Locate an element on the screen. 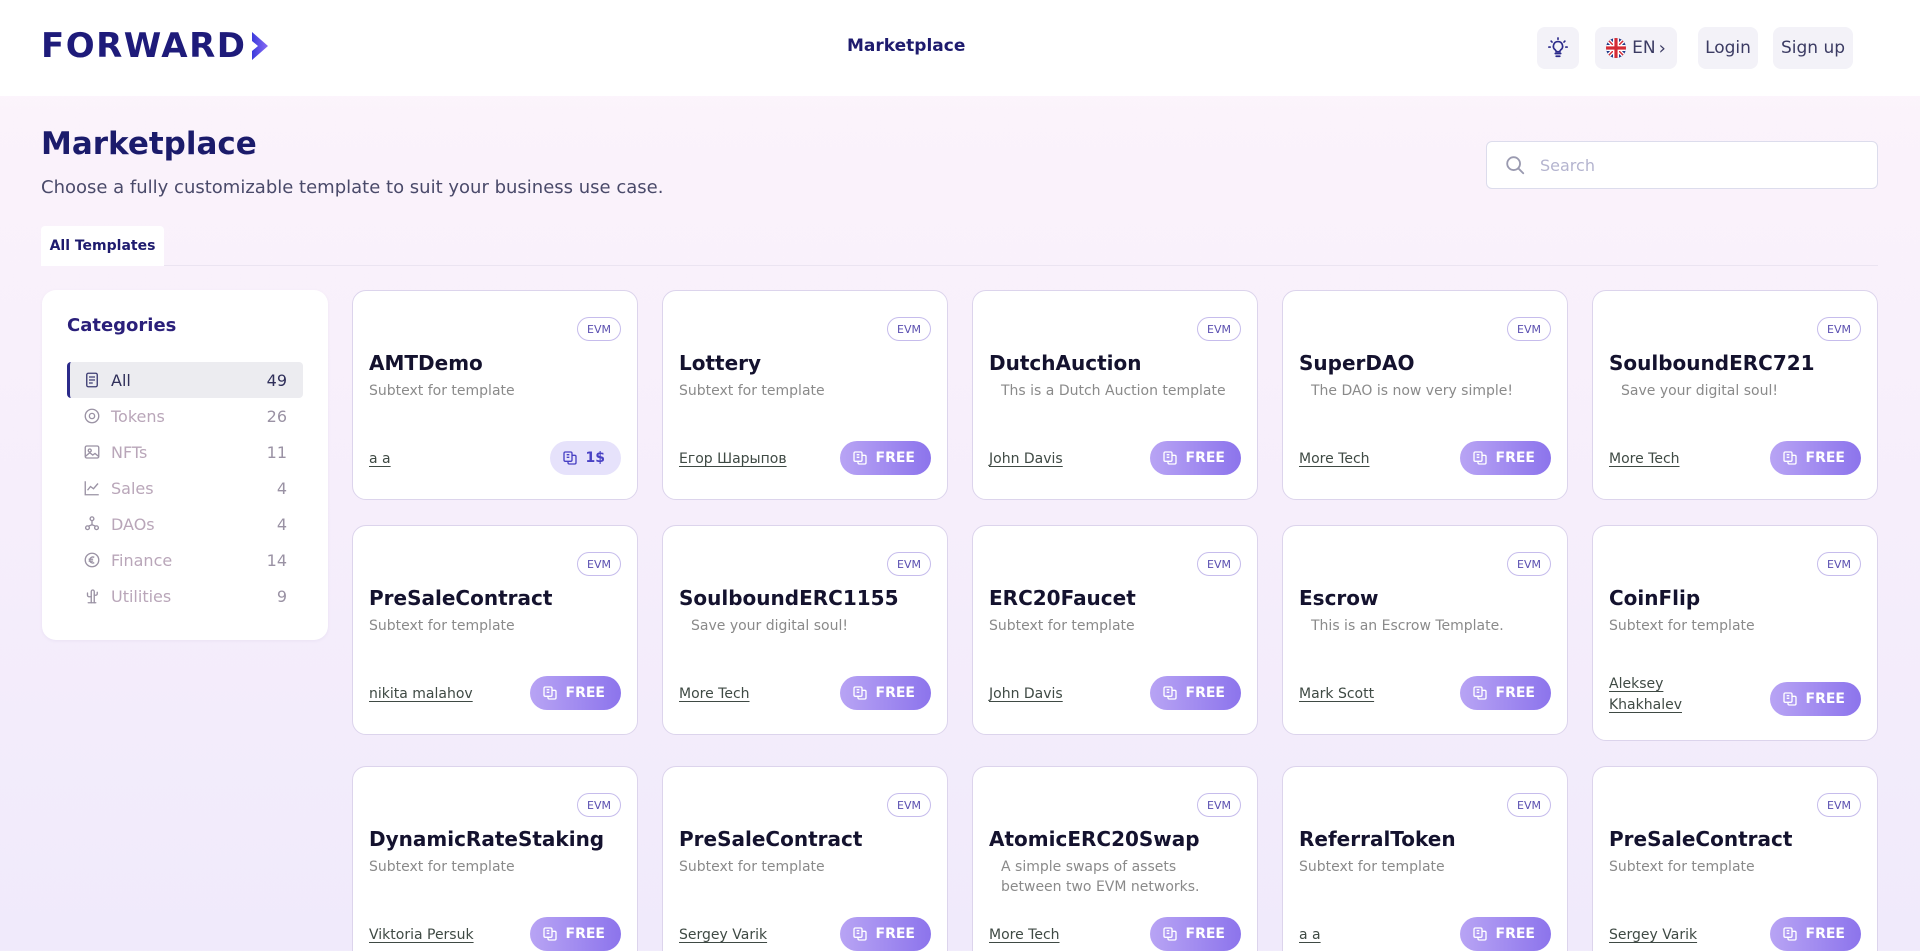 The image size is (1920, 951). theme-toggle-button is located at coordinates (1558, 48).